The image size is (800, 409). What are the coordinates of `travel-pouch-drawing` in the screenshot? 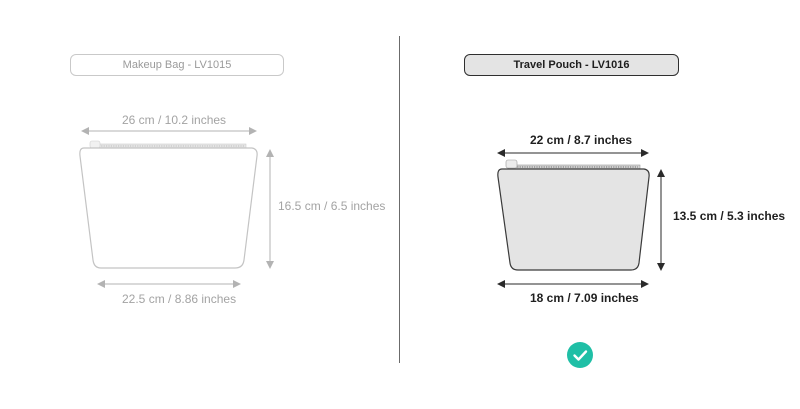 It's located at (581, 218).